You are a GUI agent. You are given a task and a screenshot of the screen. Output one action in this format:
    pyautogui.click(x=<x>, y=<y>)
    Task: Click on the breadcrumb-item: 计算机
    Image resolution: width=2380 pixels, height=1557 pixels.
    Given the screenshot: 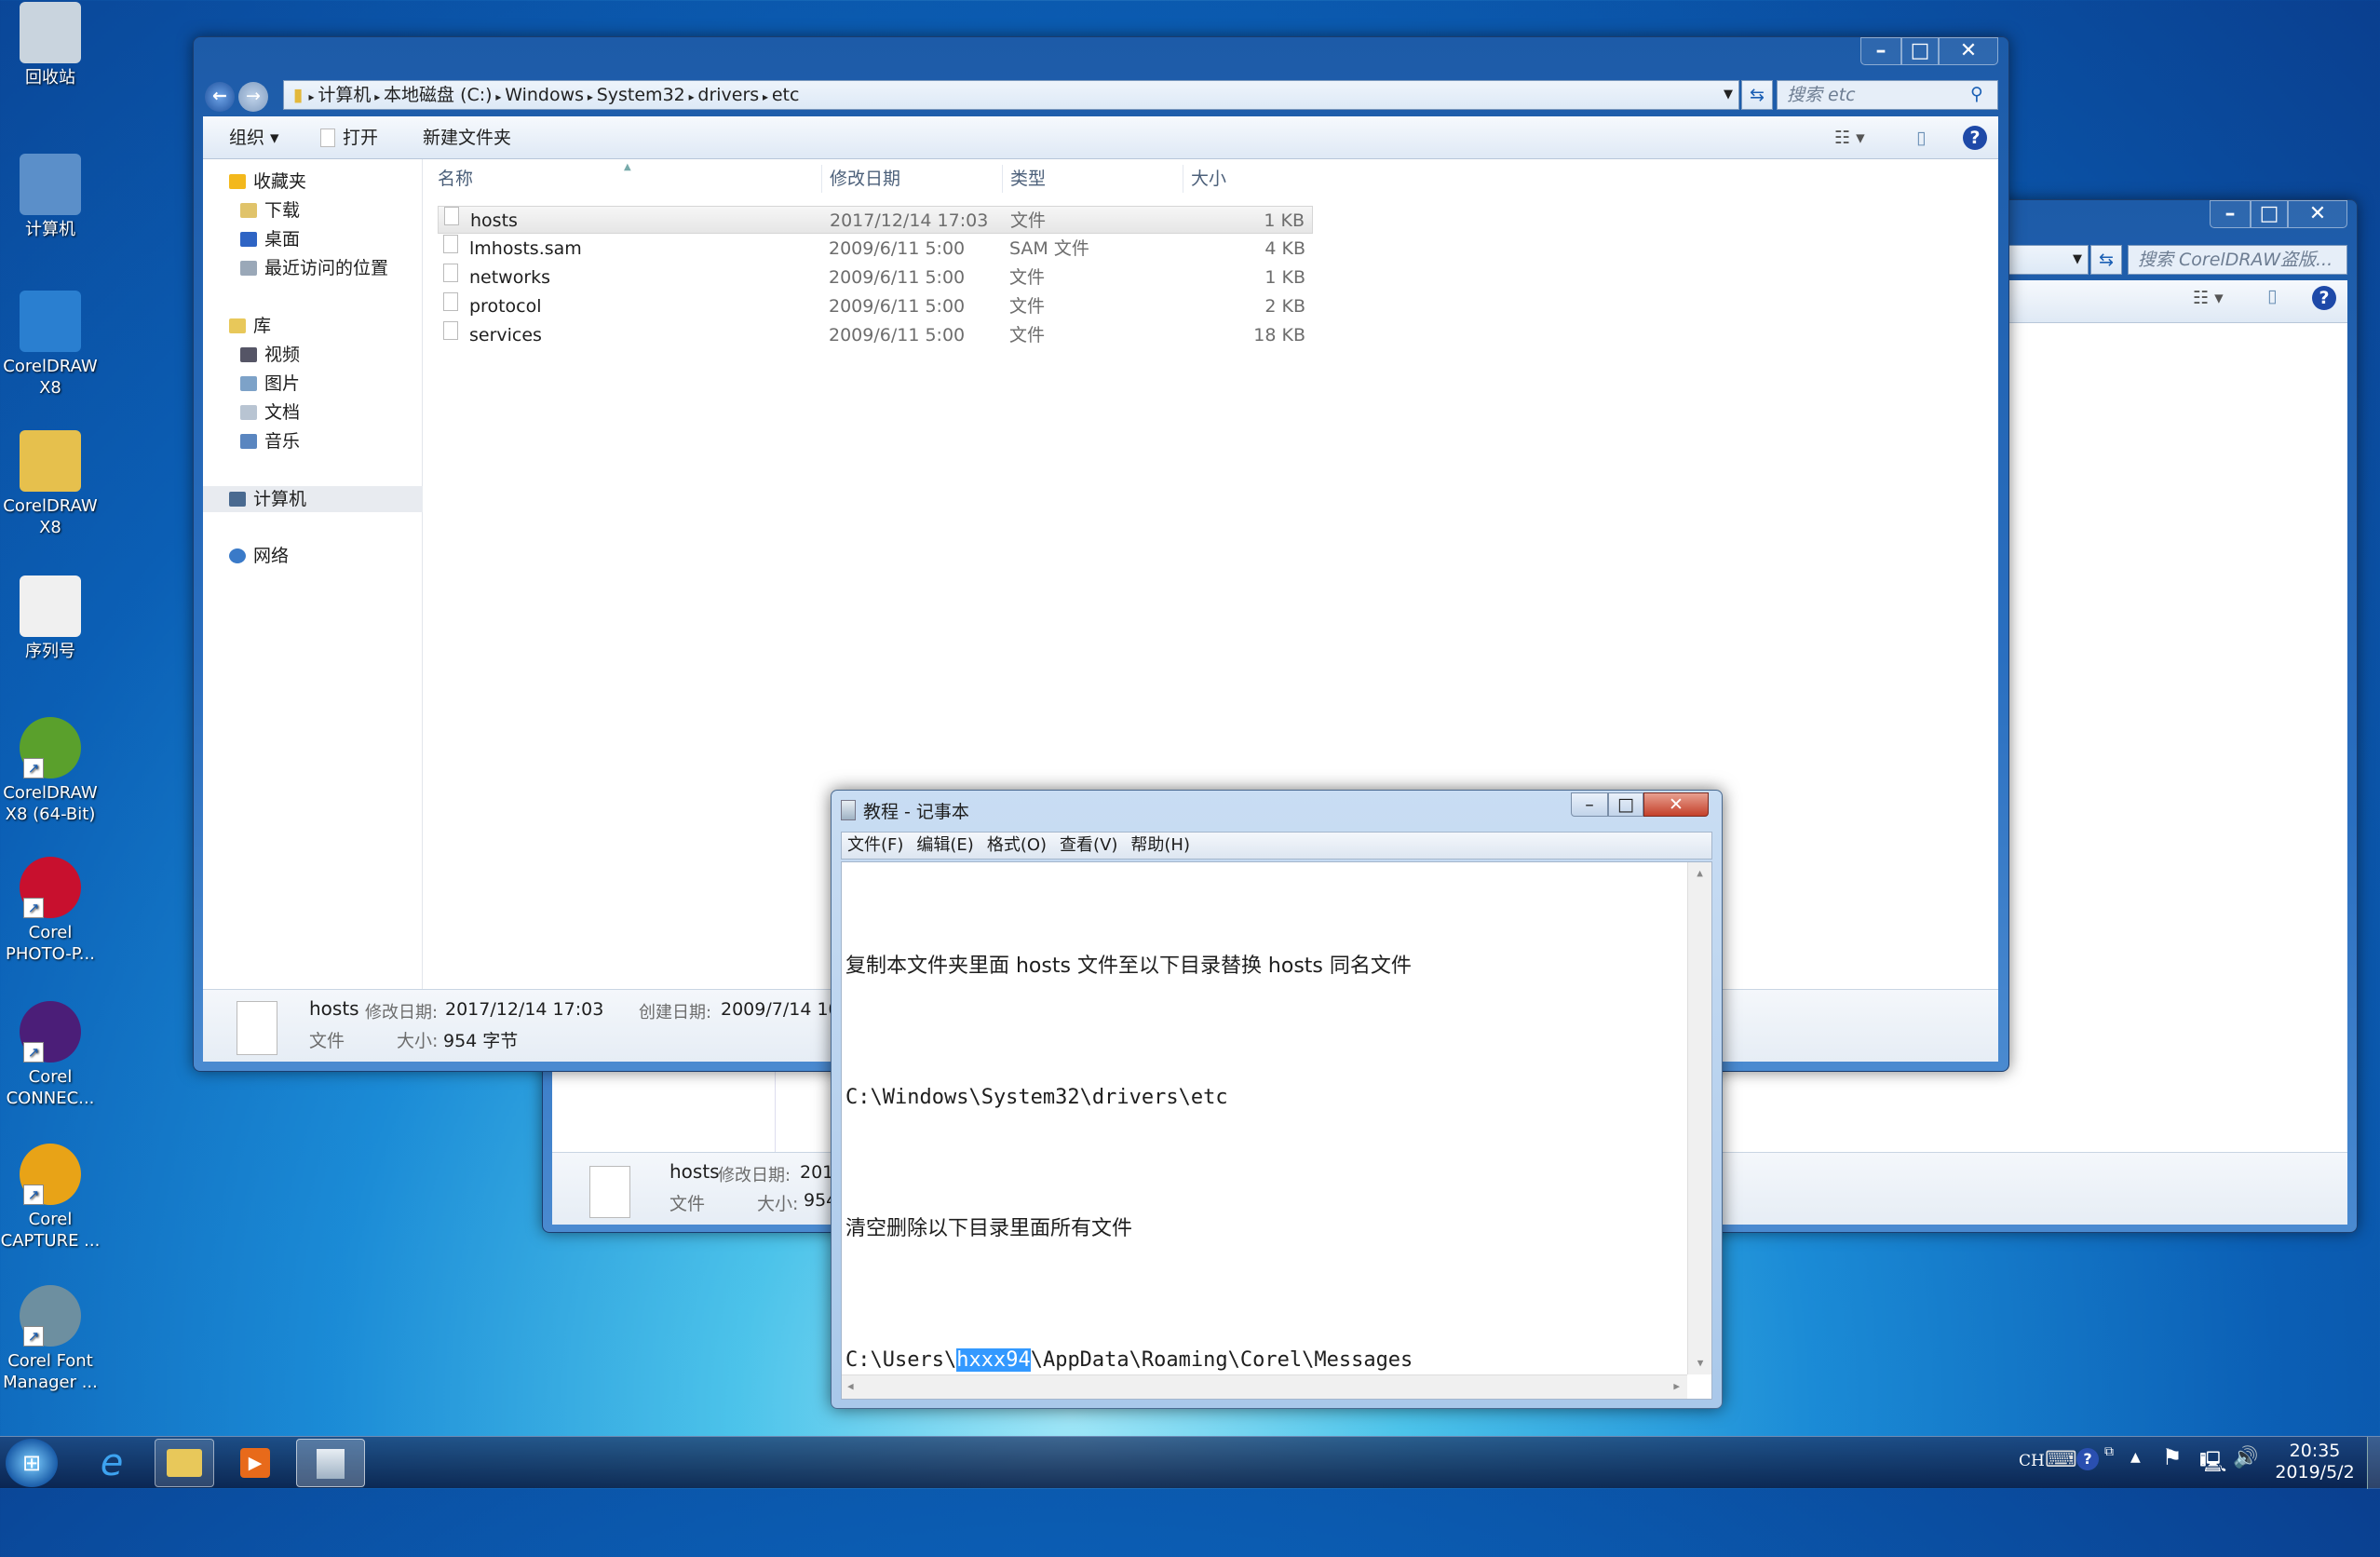 What is the action you would take?
    pyautogui.click(x=344, y=95)
    